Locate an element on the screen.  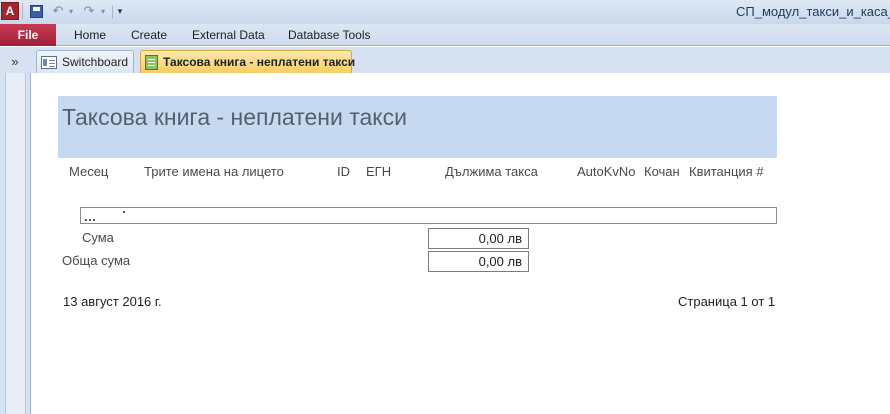
report-date: 13 август 2016 г. is located at coordinates (112, 301).